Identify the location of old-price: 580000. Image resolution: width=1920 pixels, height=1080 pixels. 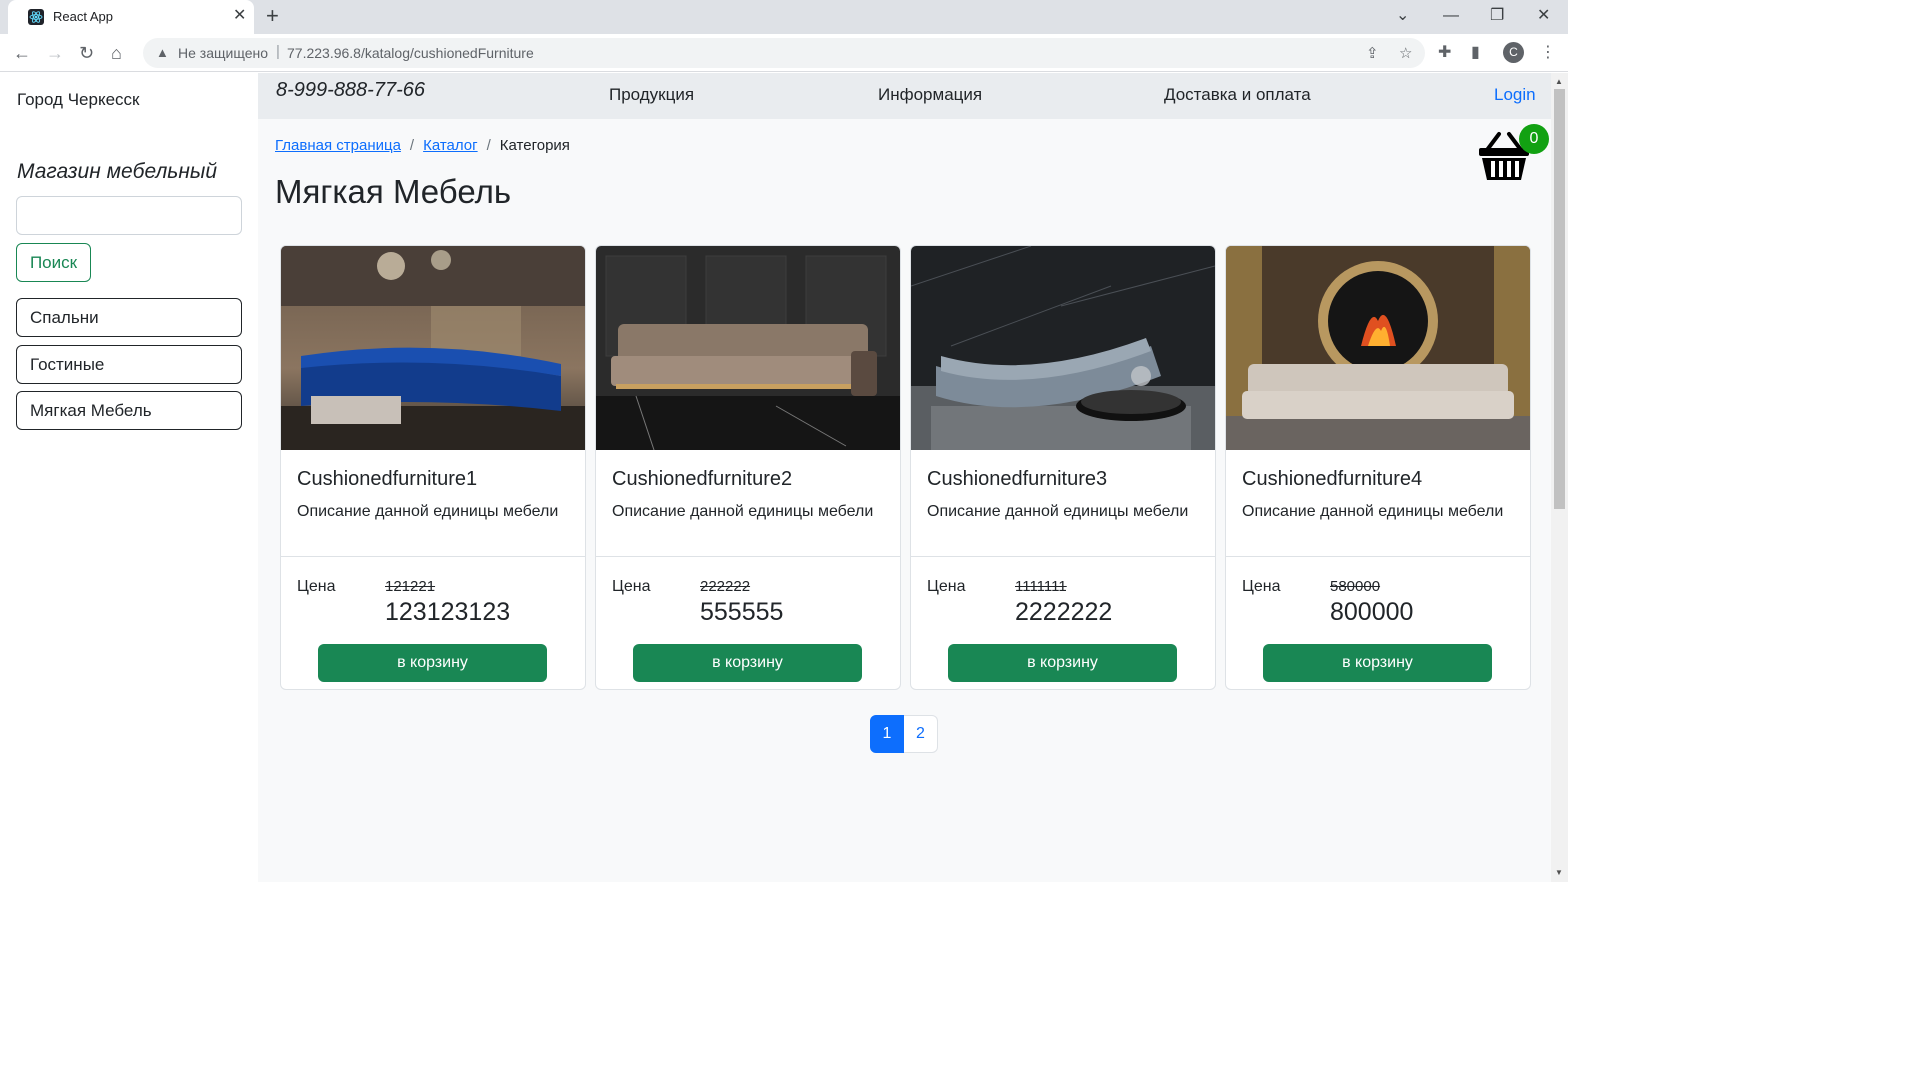
(1355, 586).